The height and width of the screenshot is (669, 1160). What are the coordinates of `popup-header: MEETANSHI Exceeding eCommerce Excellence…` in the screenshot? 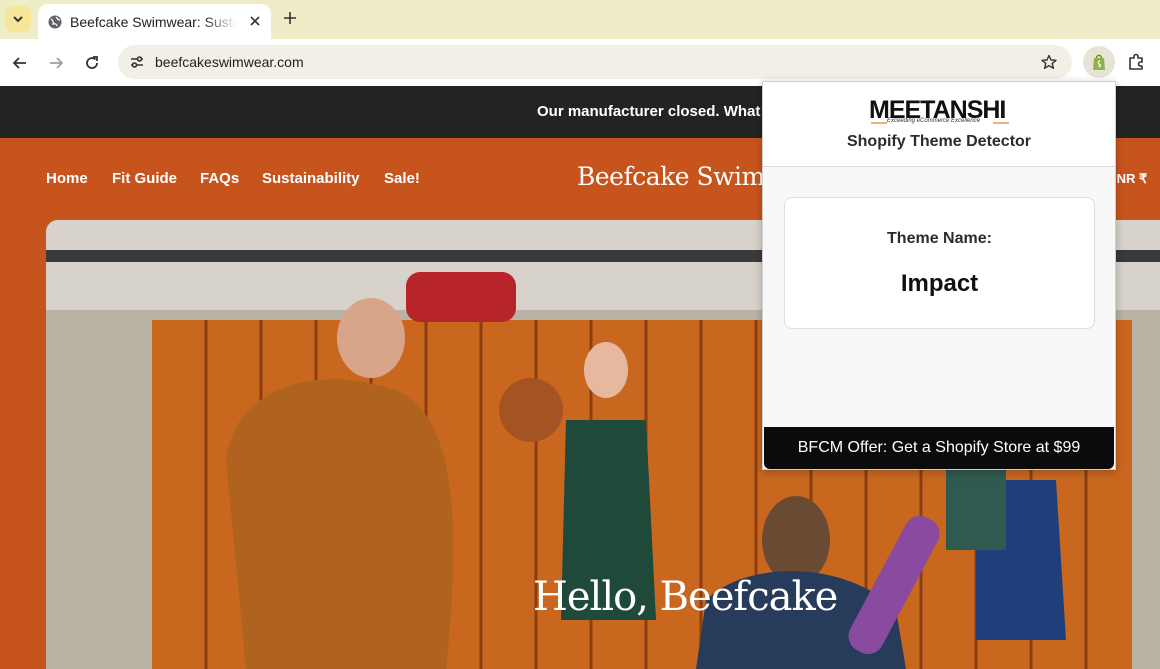 It's located at (939, 124).